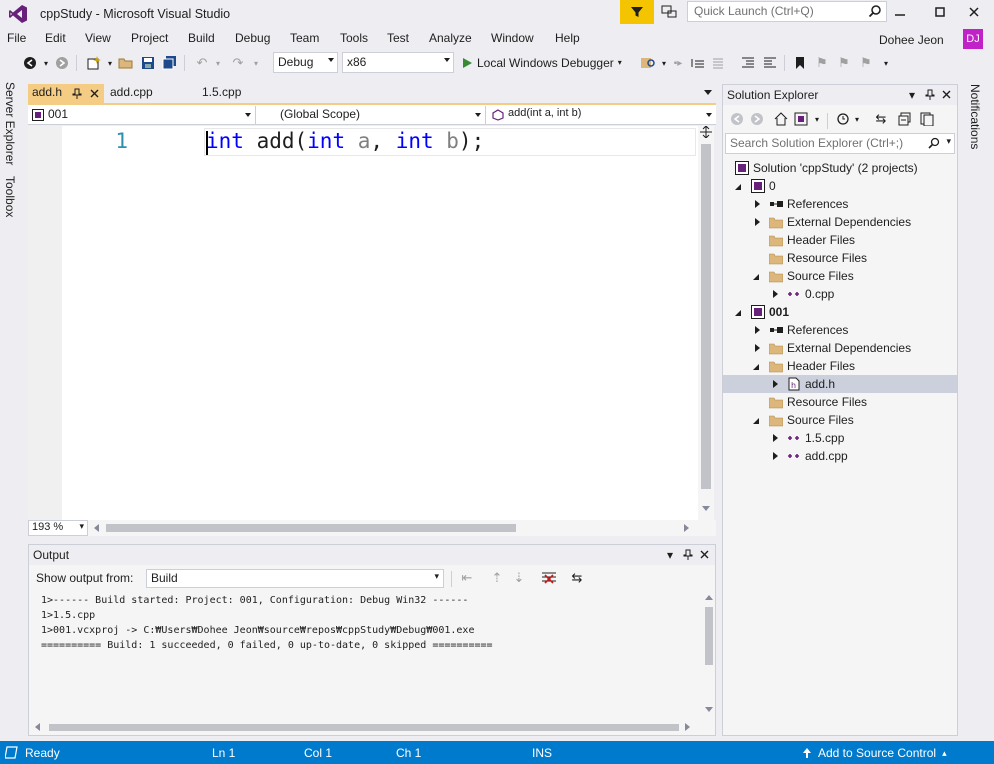 The height and width of the screenshot is (764, 994). What do you see at coordinates (787, 11) in the screenshot?
I see `quick-launch-input: Quick Launch (Ctrl+Q)` at bounding box center [787, 11].